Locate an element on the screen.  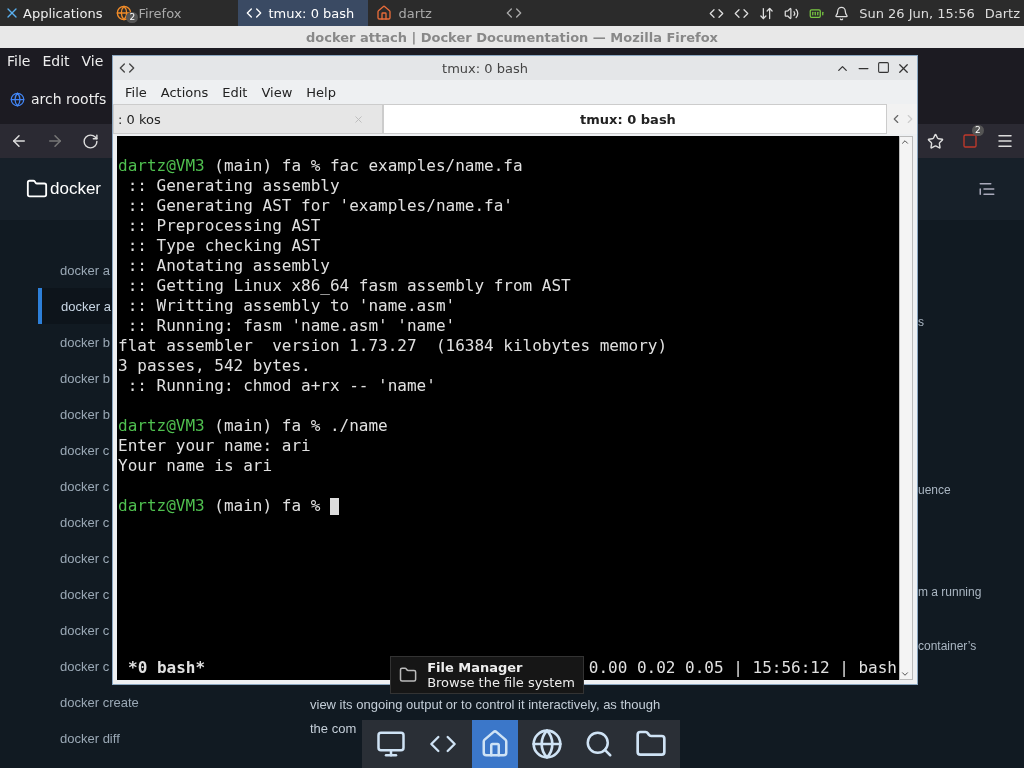
output-line: :: Running: fasm 'name.asm' 'name' is located at coordinates (291, 326).